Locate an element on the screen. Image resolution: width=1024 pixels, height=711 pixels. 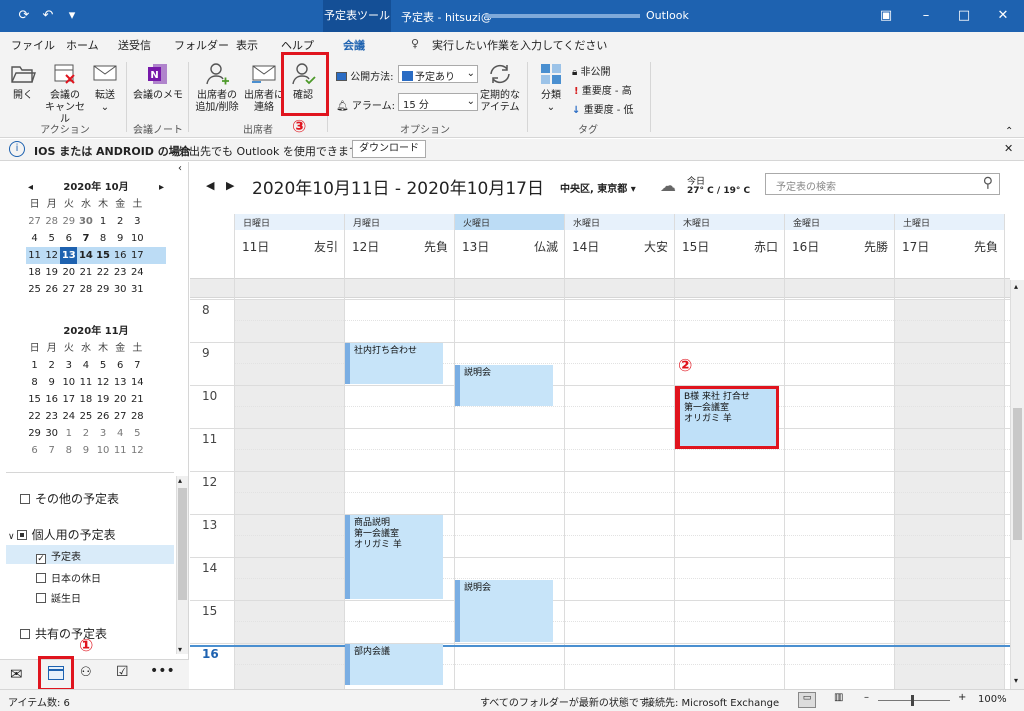
show-as-select: 予定あり ⌄ is located at coordinates (438, 74).